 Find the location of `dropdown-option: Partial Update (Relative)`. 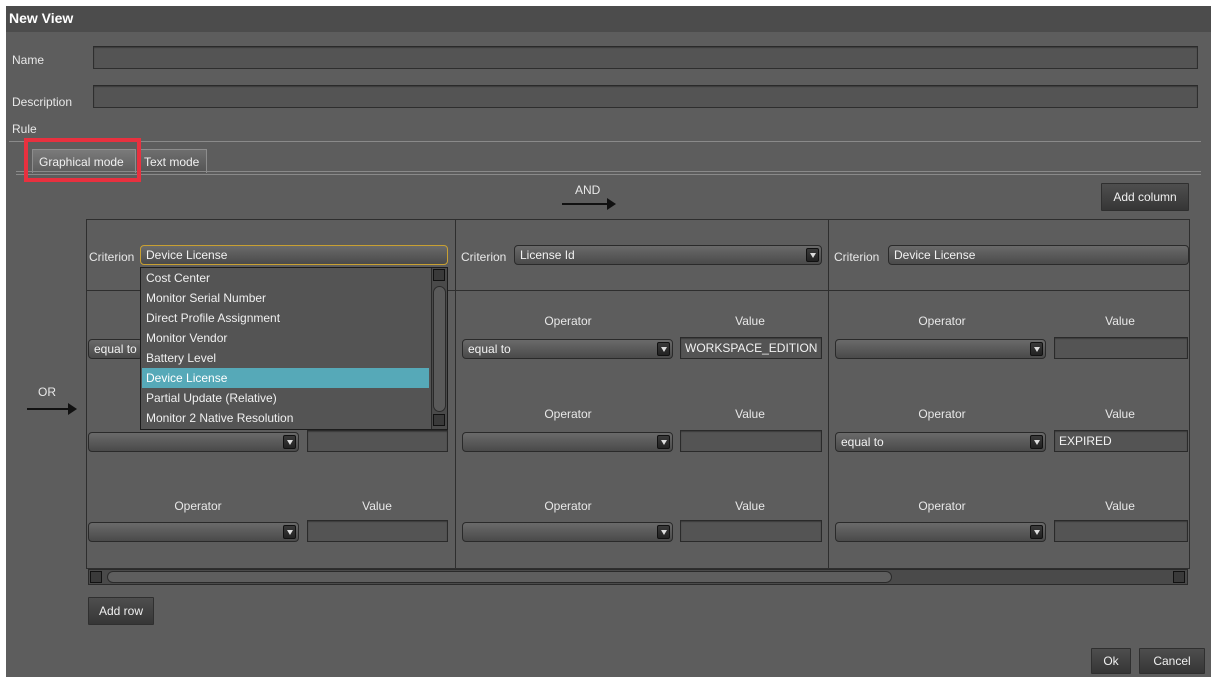

dropdown-option: Partial Update (Relative) is located at coordinates (285, 398).